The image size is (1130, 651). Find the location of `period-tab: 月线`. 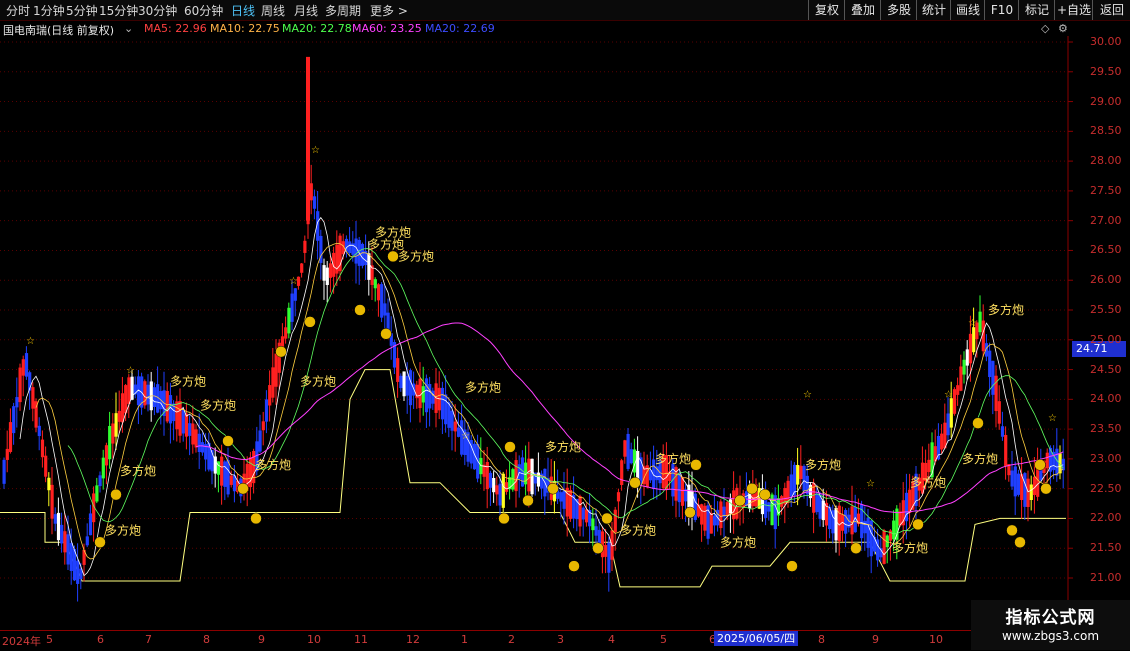

period-tab: 月线 is located at coordinates (306, 10).